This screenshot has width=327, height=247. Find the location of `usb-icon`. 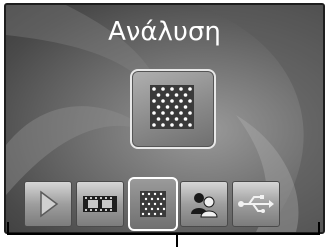

usb-icon is located at coordinates (256, 204).